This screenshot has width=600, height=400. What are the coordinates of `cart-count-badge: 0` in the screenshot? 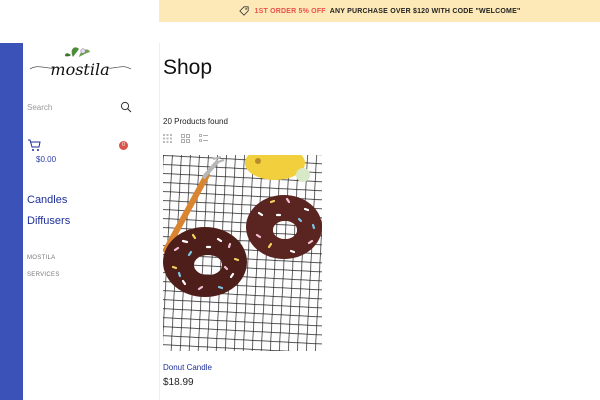 It's located at (123, 145).